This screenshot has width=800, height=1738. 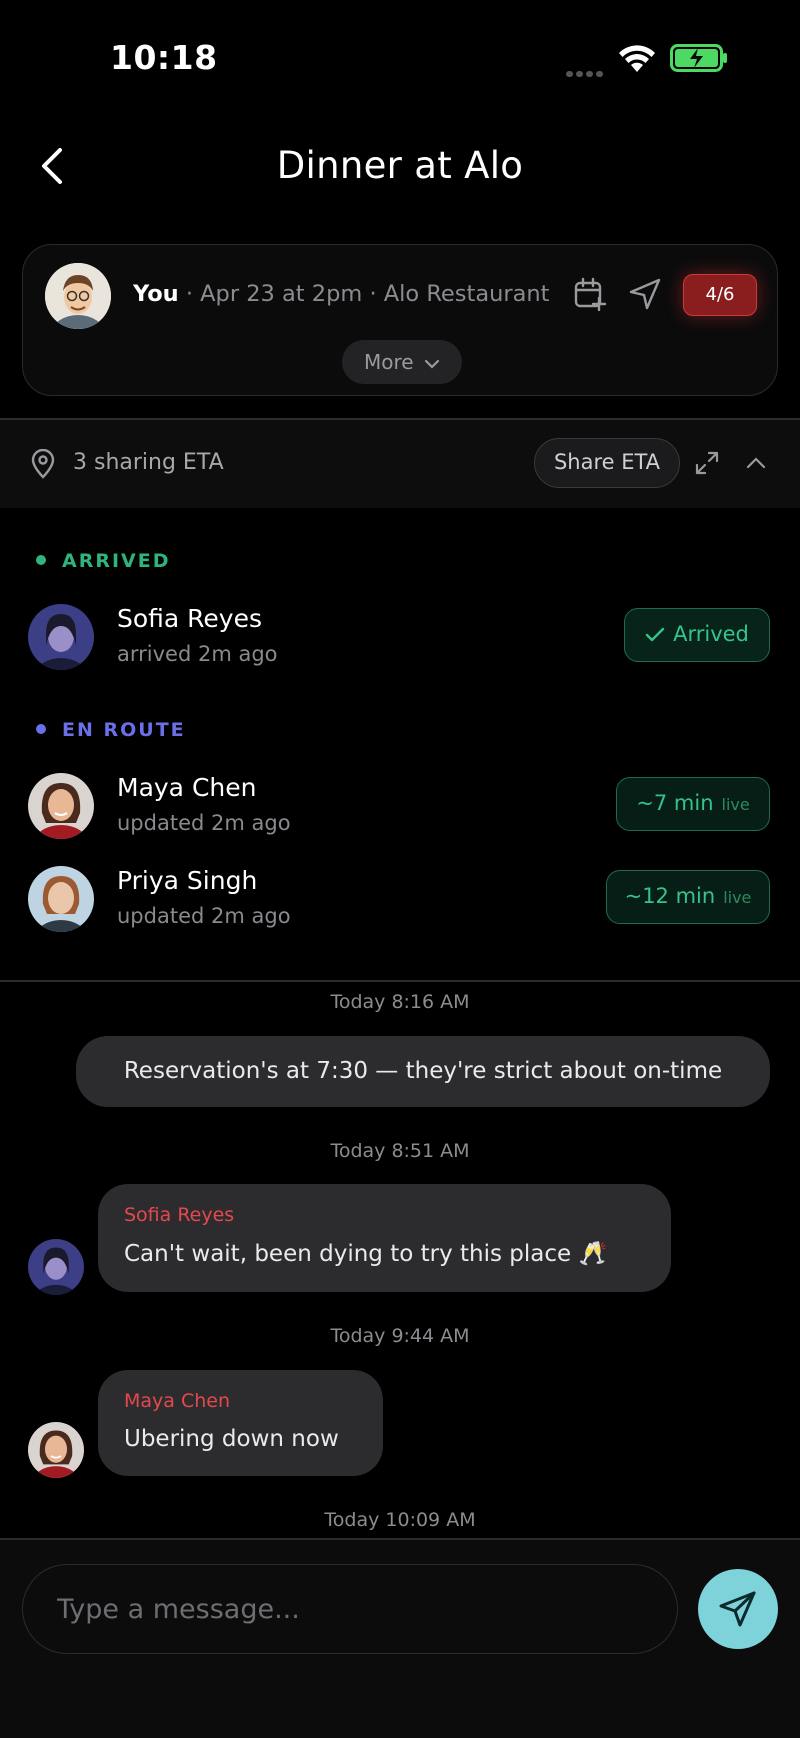 I want to click on member-name: Maya Chen, so click(x=187, y=787).